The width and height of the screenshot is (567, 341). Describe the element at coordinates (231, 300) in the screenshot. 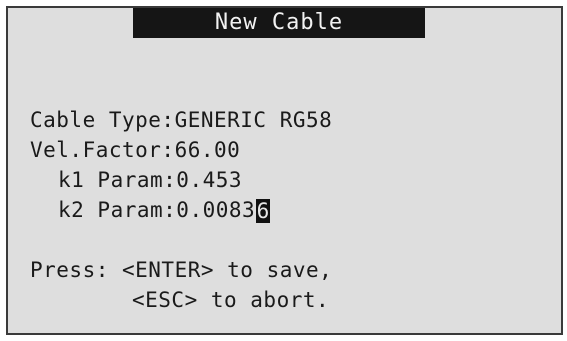

I see `instruction-line-2: <ESC> to abort.` at that location.